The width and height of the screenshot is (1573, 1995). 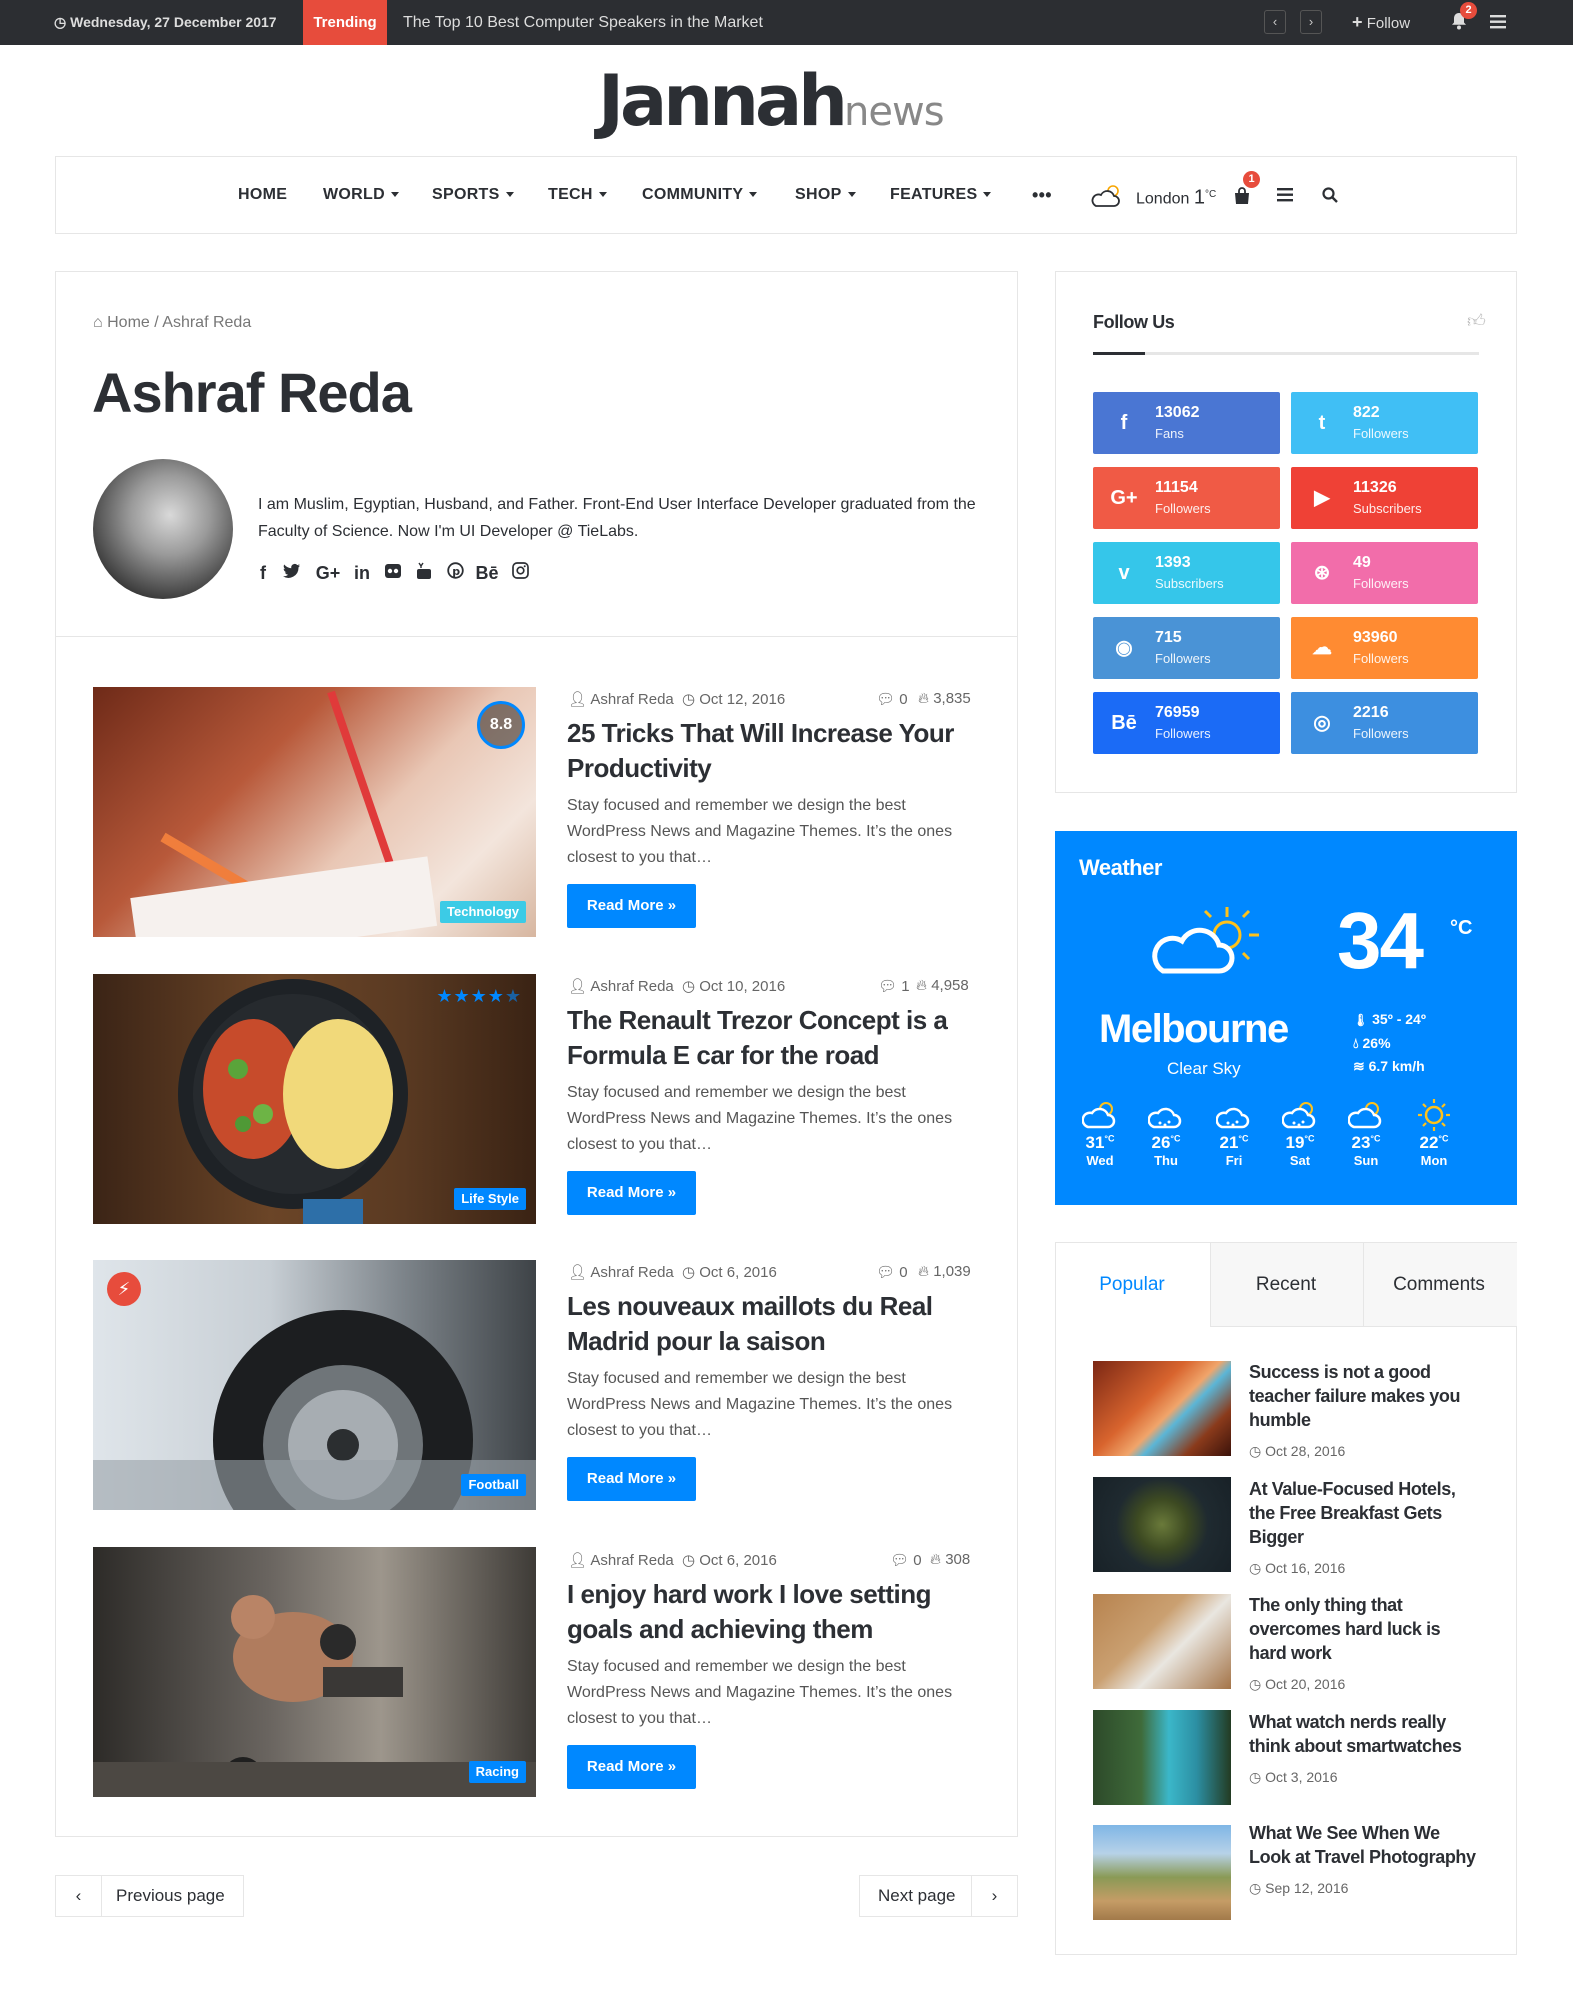 What do you see at coordinates (733, 699) in the screenshot?
I see `post-date: ◷ Oct 12, 2016` at bounding box center [733, 699].